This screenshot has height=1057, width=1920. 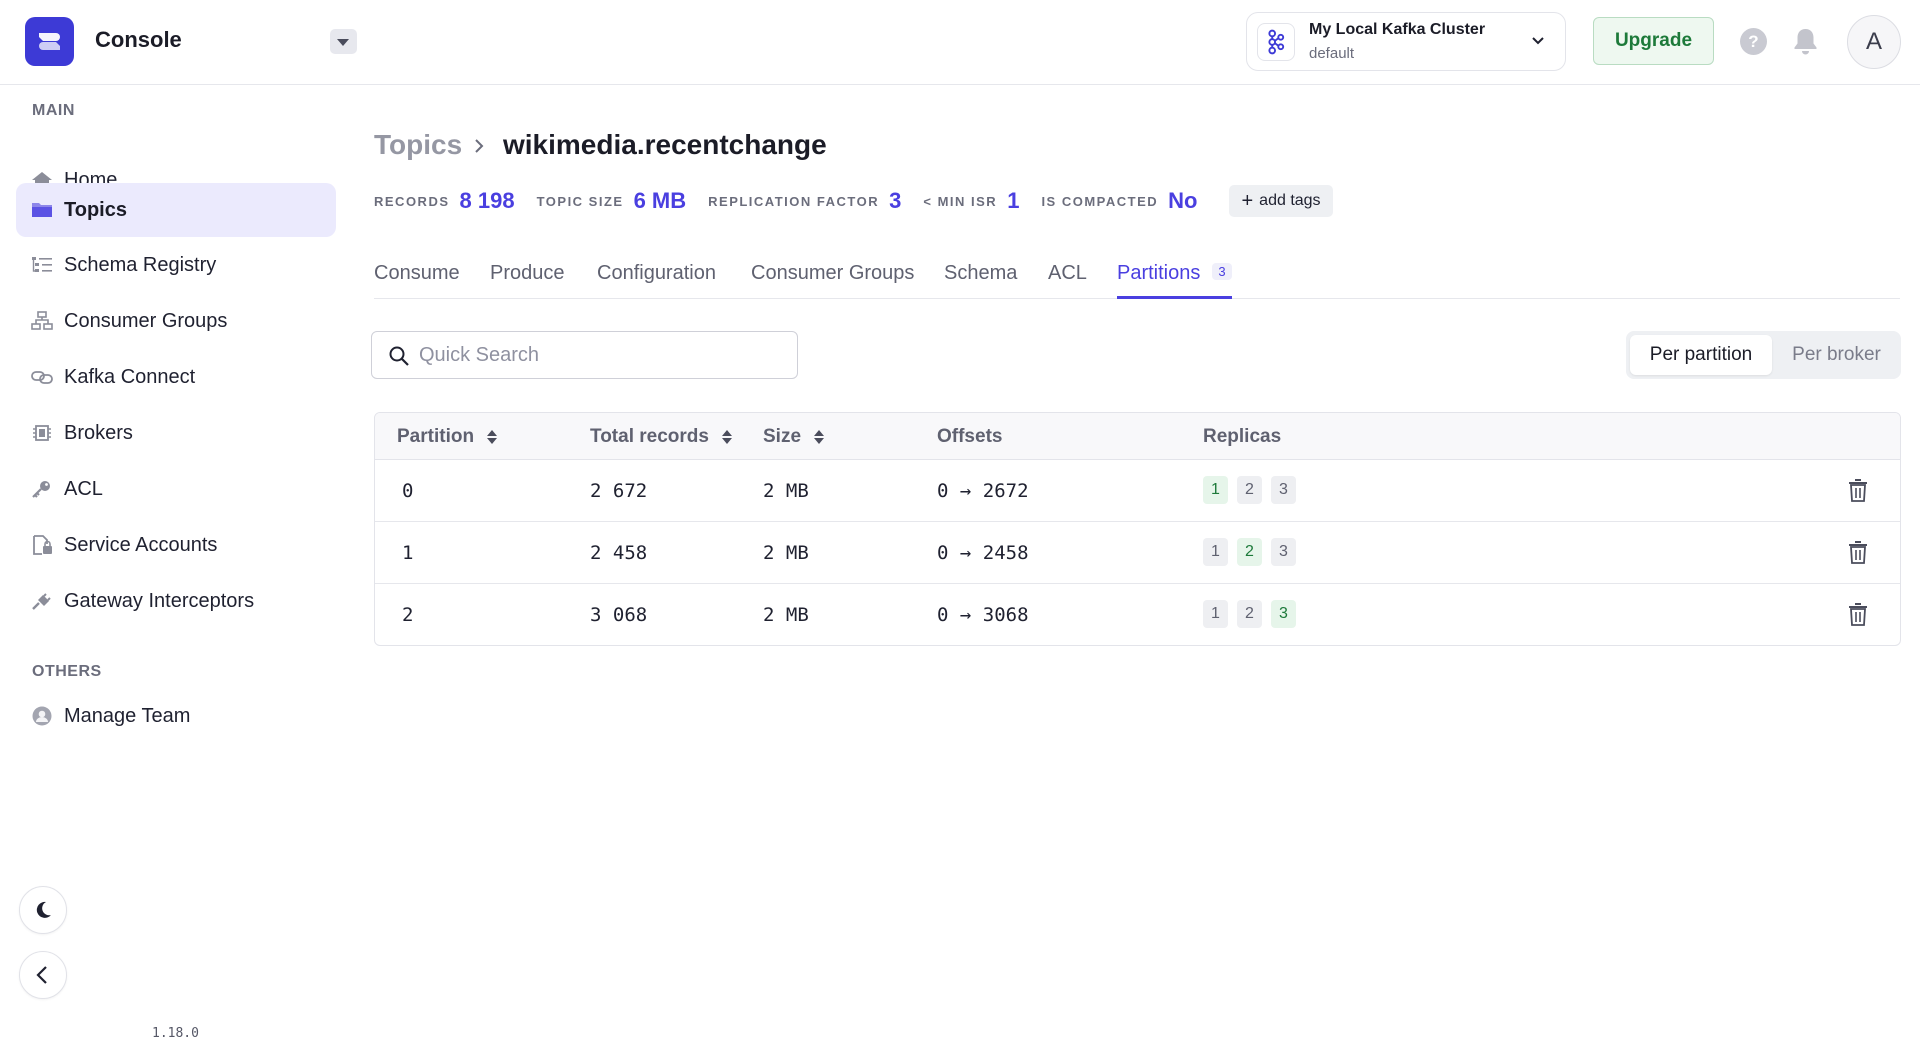 I want to click on cluster-name: My Local Kafka Cluster, so click(x=1397, y=29).